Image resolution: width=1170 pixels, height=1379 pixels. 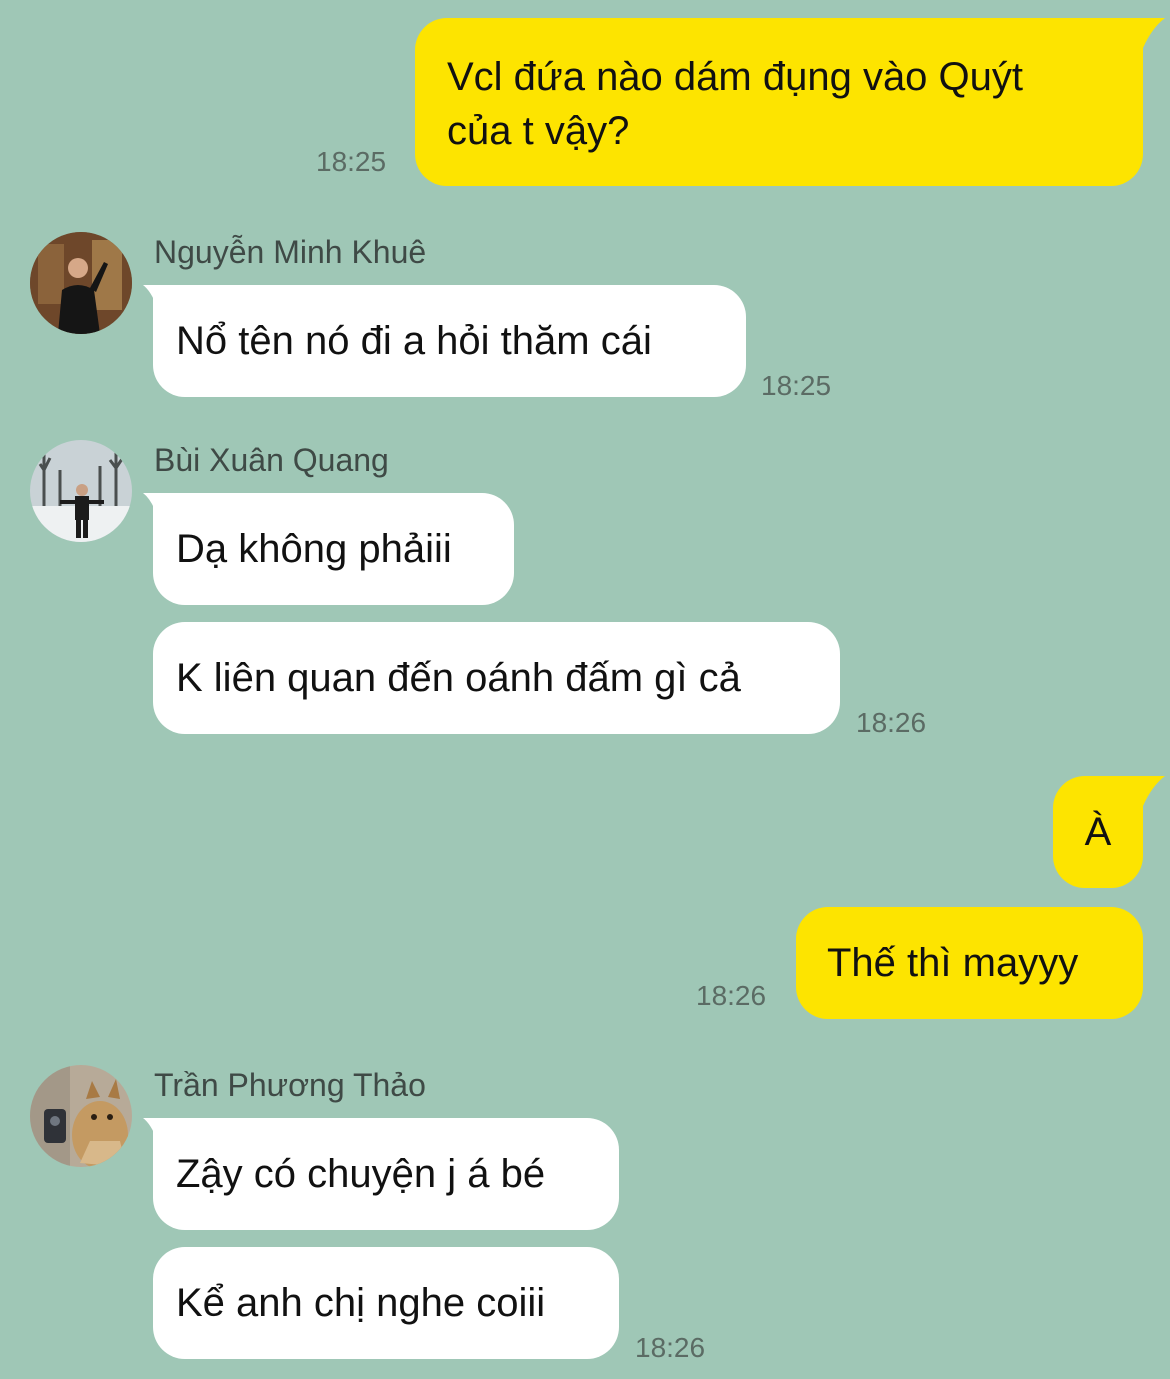 I want to click on incoming-message-bubble: Dạ không phảiii, so click(x=328, y=549).